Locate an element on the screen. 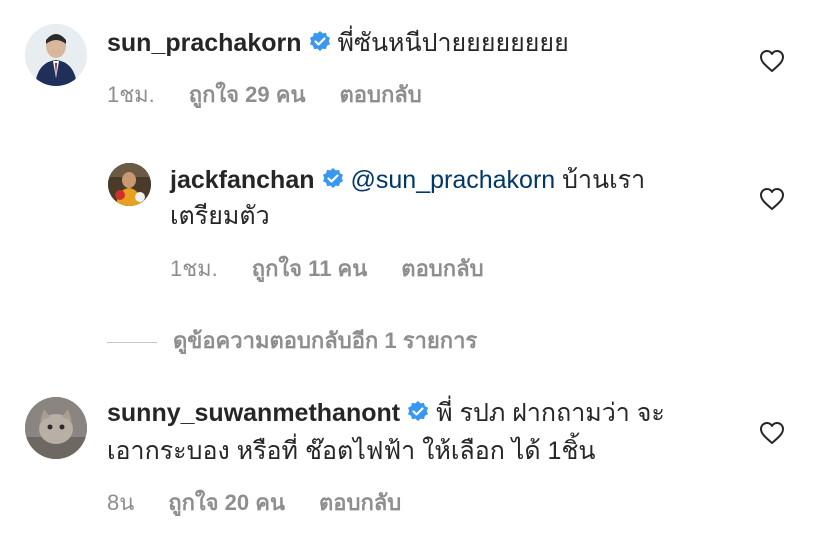 The height and width of the screenshot is (534, 828). divider is located at coordinates (132, 342).